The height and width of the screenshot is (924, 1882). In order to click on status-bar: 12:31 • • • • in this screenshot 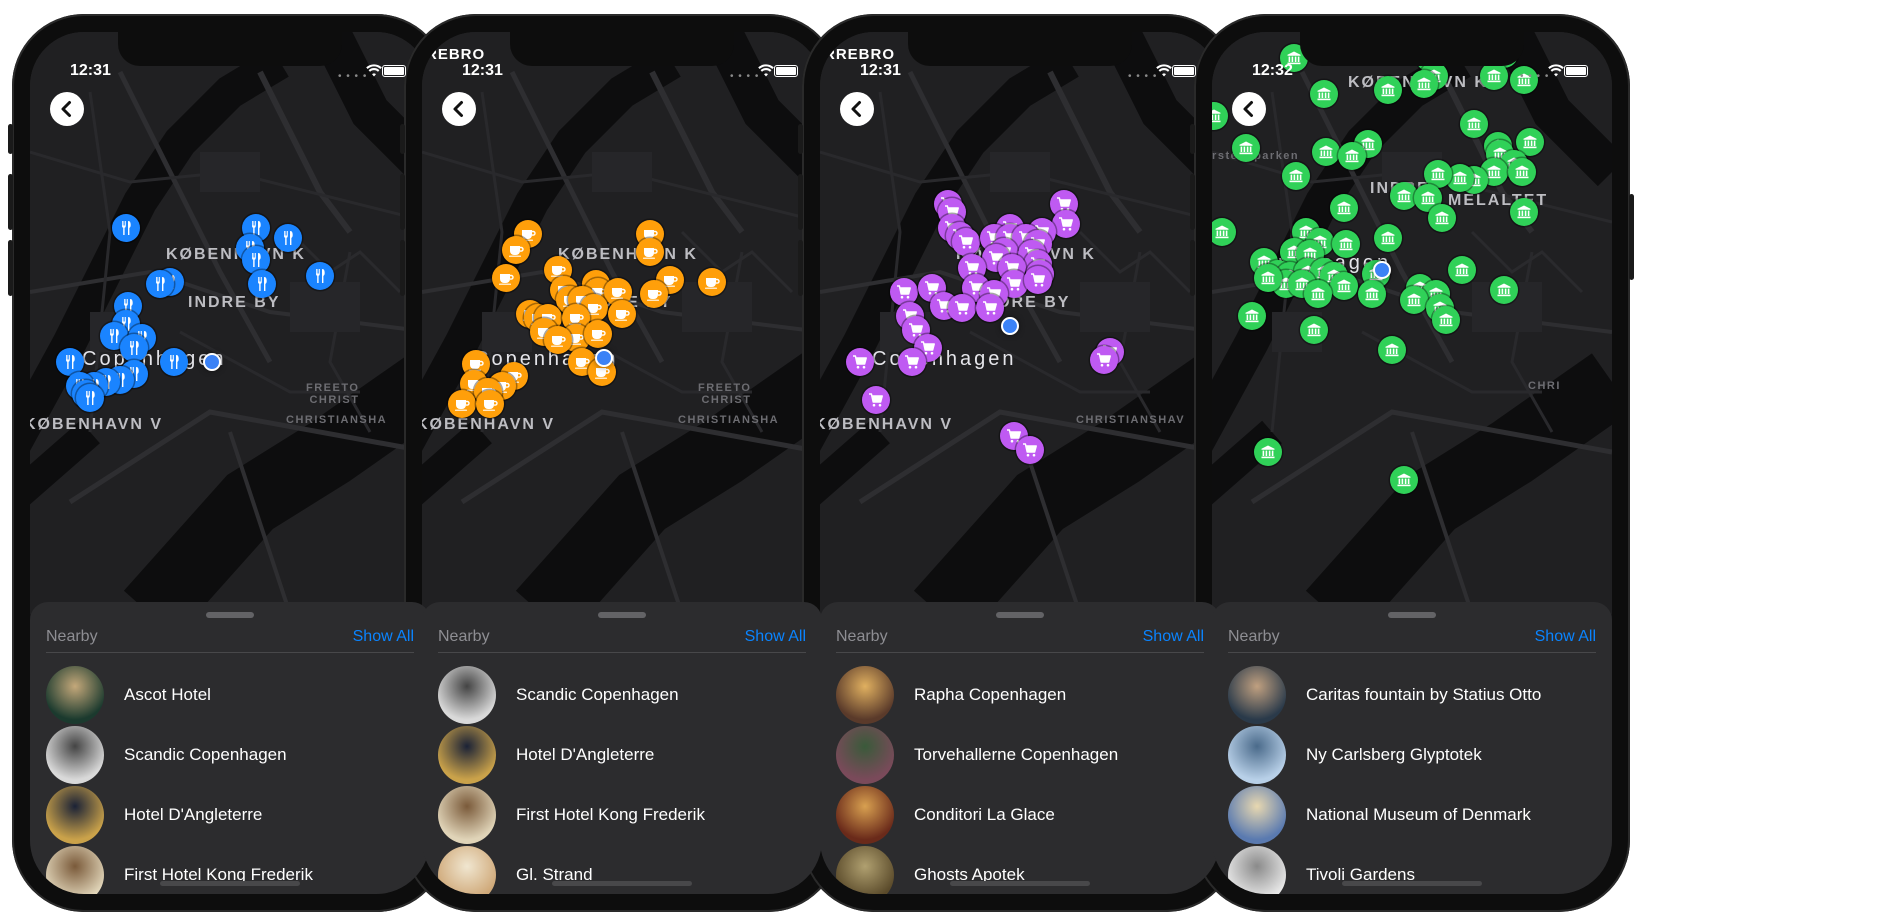, I will do `click(230, 73)`.